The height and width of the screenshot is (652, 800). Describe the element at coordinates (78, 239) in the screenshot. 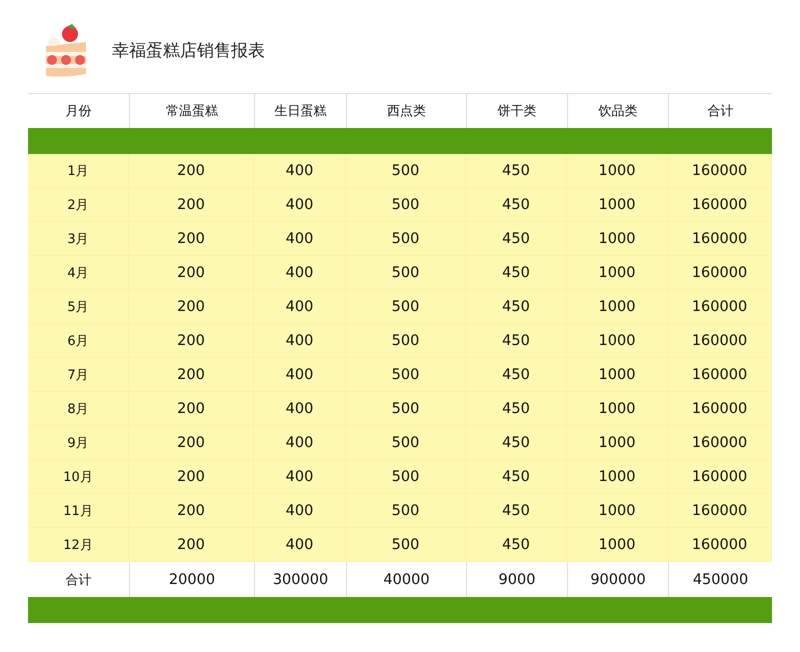

I see `table-cell: 3月` at that location.